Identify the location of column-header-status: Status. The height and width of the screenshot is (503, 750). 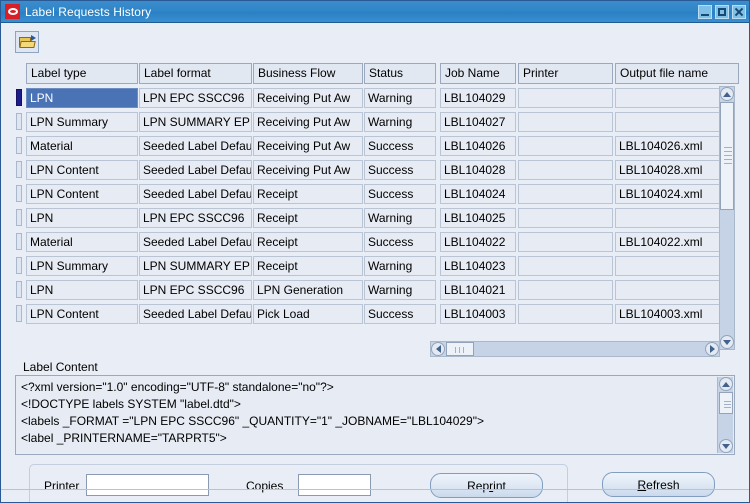
(400, 73).